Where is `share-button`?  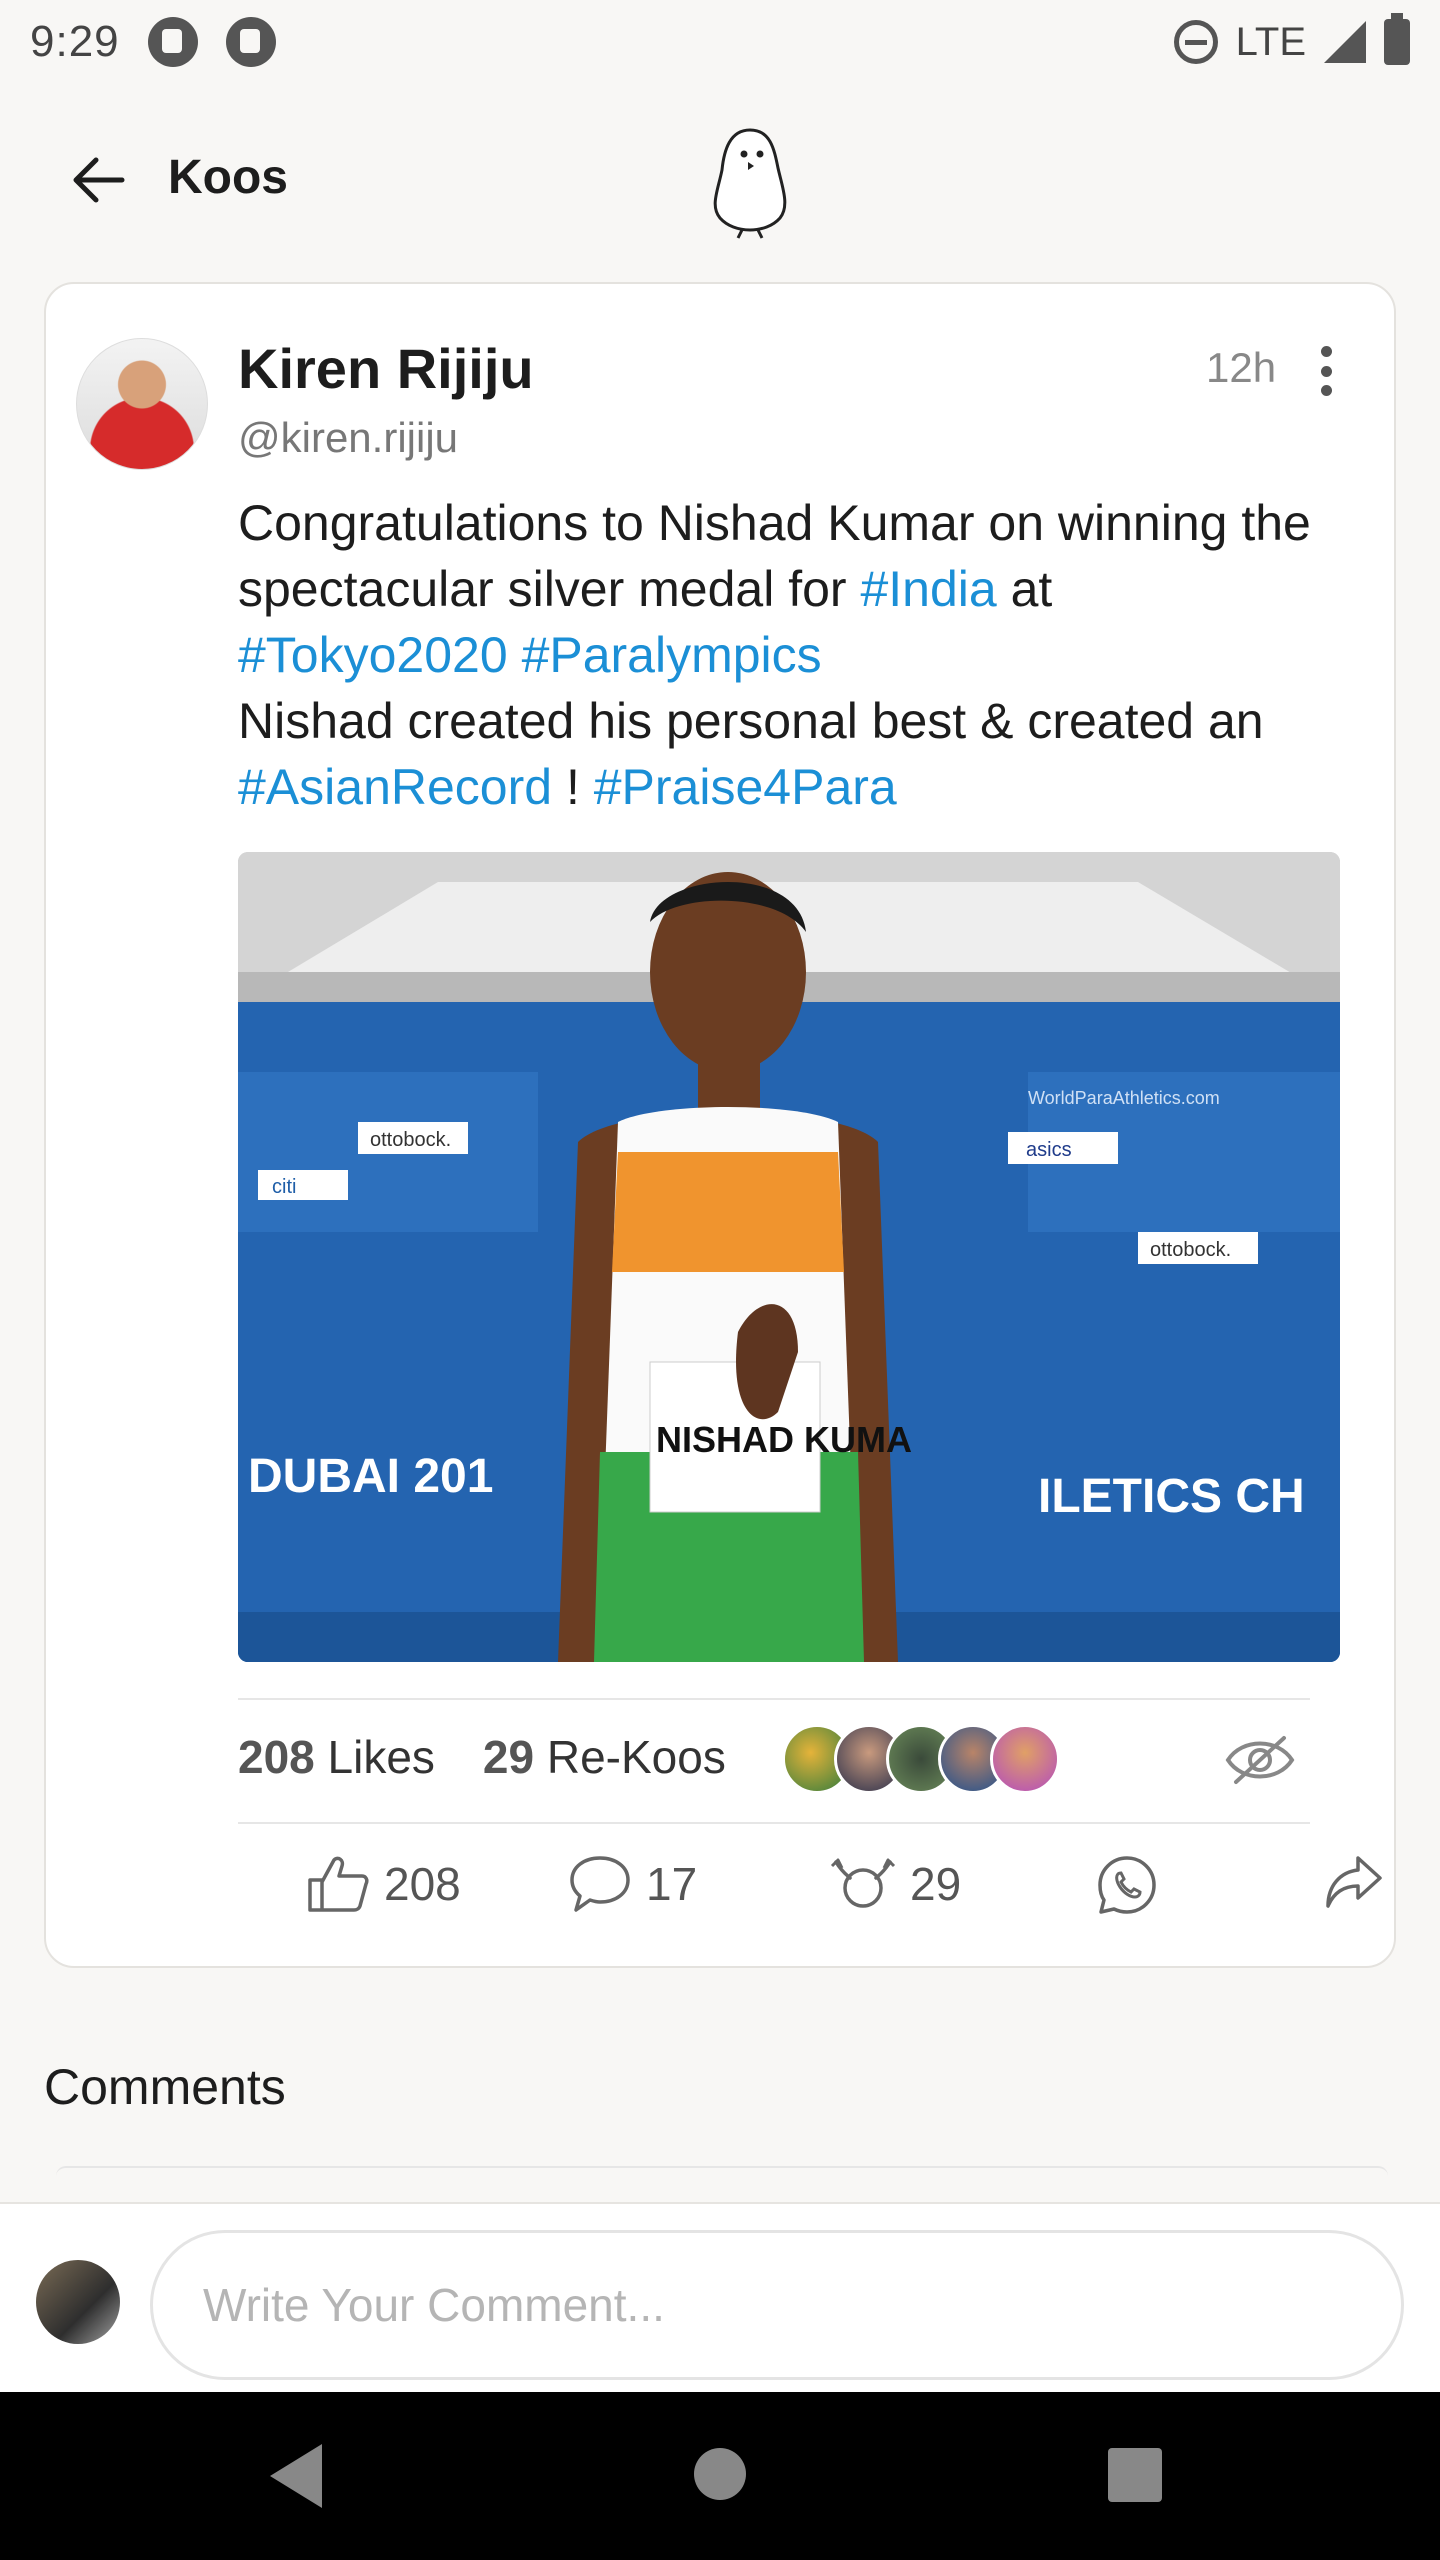
share-button is located at coordinates (1354, 1882).